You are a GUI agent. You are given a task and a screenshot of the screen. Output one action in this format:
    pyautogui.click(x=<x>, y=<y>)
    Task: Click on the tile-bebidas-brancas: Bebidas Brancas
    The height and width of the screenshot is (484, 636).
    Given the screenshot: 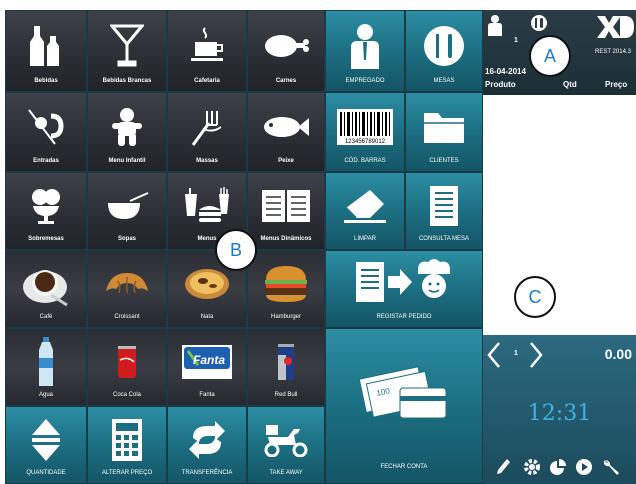 What is the action you would take?
    pyautogui.click(x=127, y=51)
    